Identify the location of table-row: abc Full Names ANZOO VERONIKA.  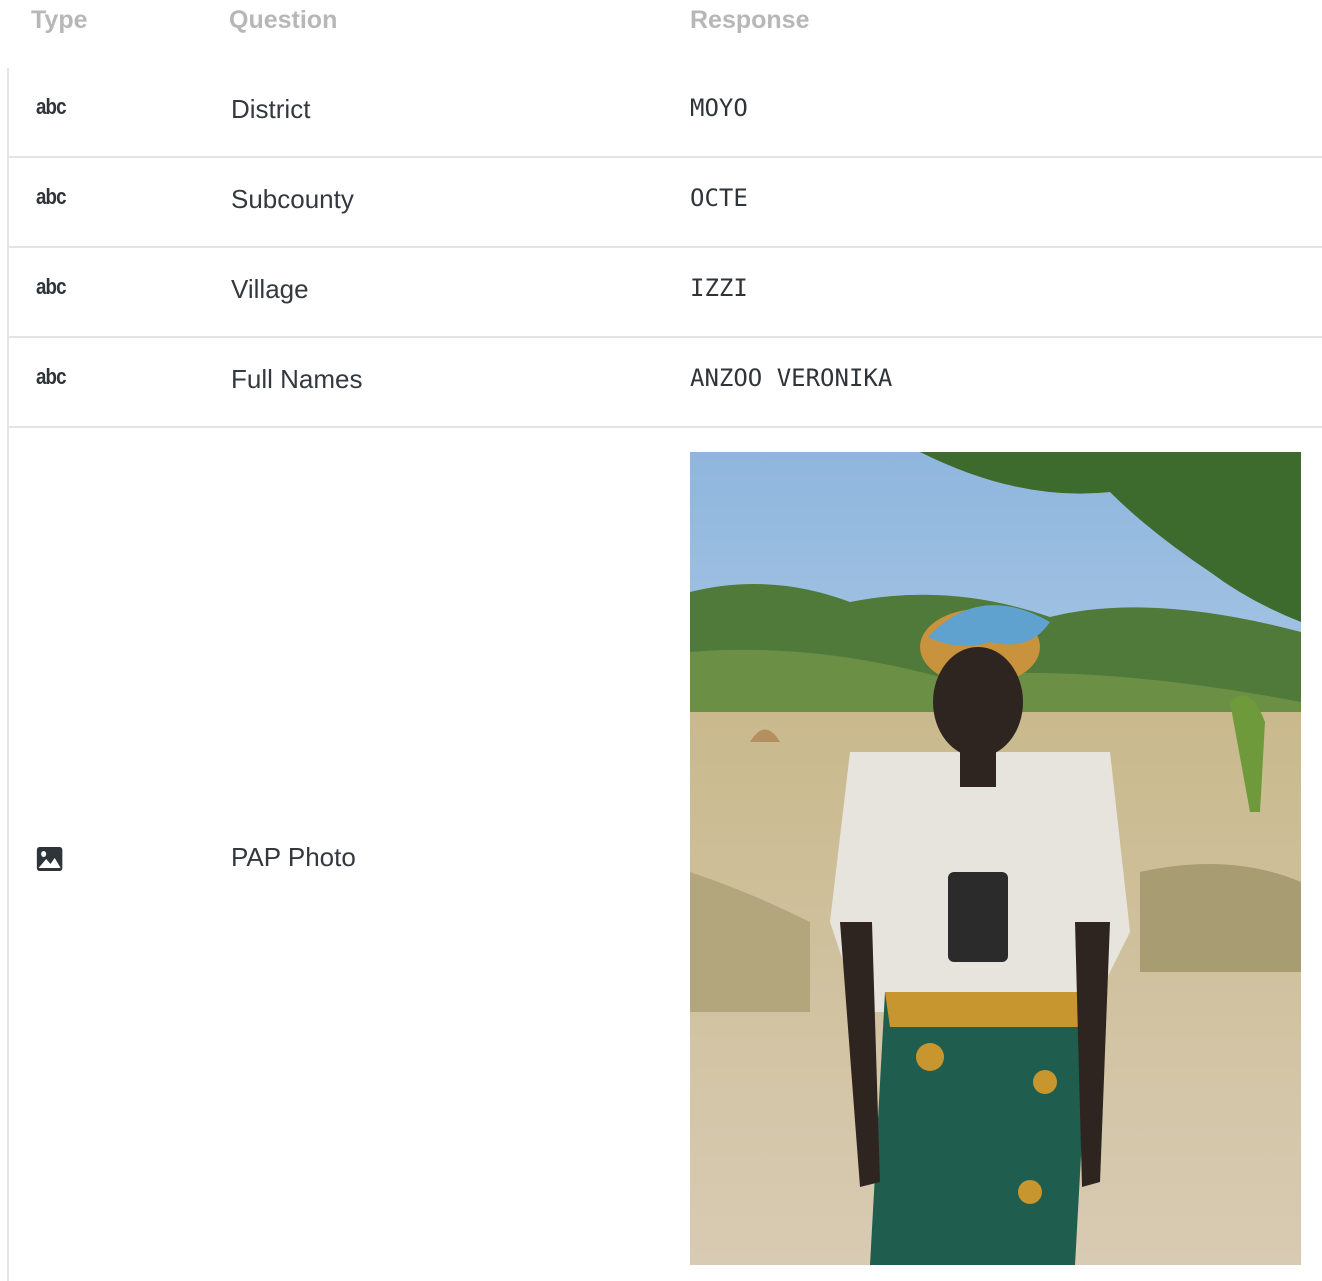
(665, 383).